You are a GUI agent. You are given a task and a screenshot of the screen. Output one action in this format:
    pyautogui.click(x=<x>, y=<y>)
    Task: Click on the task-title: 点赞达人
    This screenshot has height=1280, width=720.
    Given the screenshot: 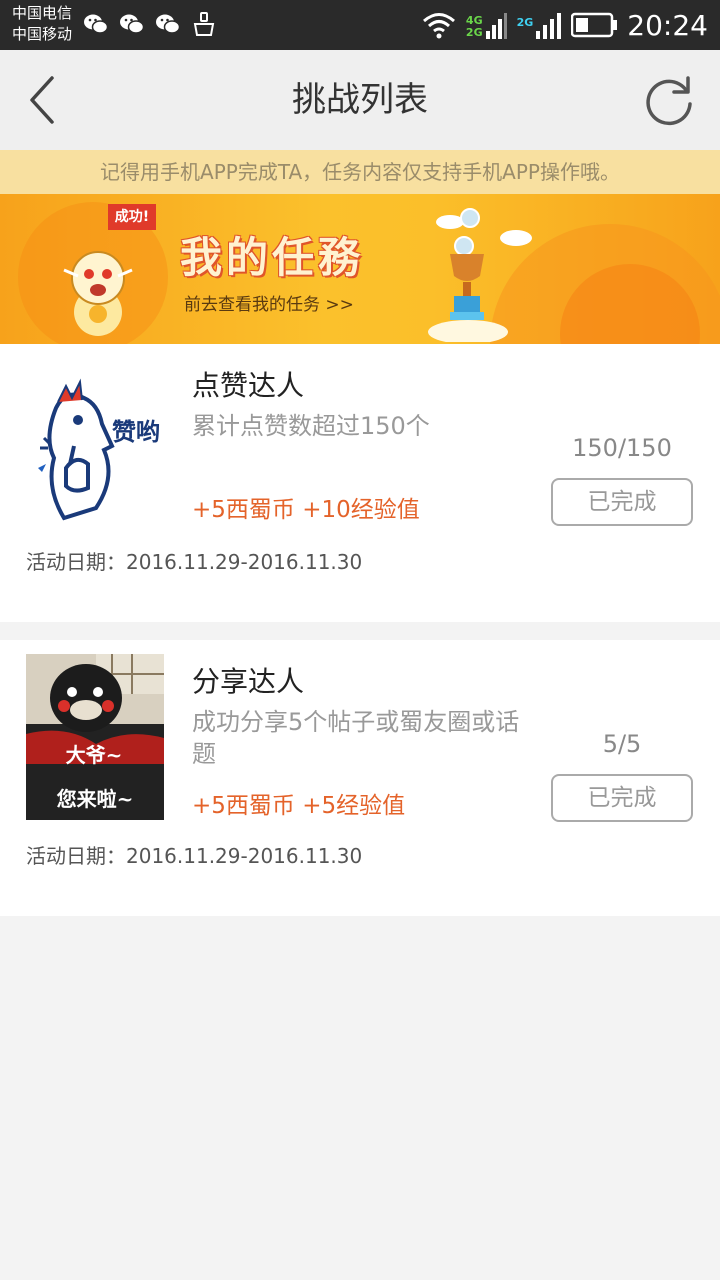 What is the action you would take?
    pyautogui.click(x=248, y=385)
    